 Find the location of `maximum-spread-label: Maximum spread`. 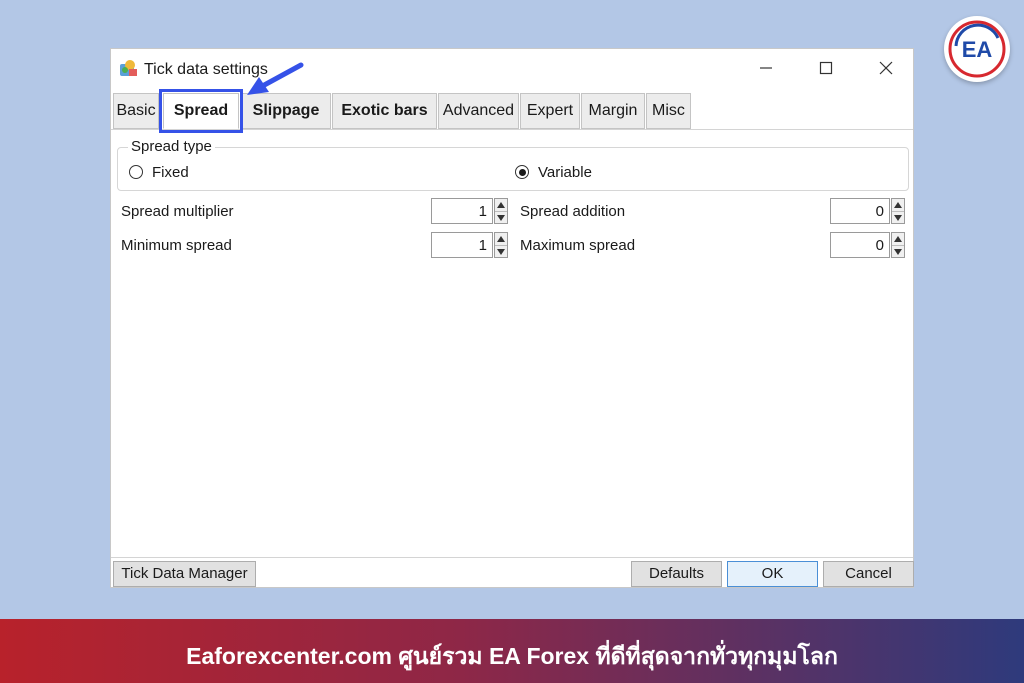

maximum-spread-label: Maximum spread is located at coordinates (578, 245).